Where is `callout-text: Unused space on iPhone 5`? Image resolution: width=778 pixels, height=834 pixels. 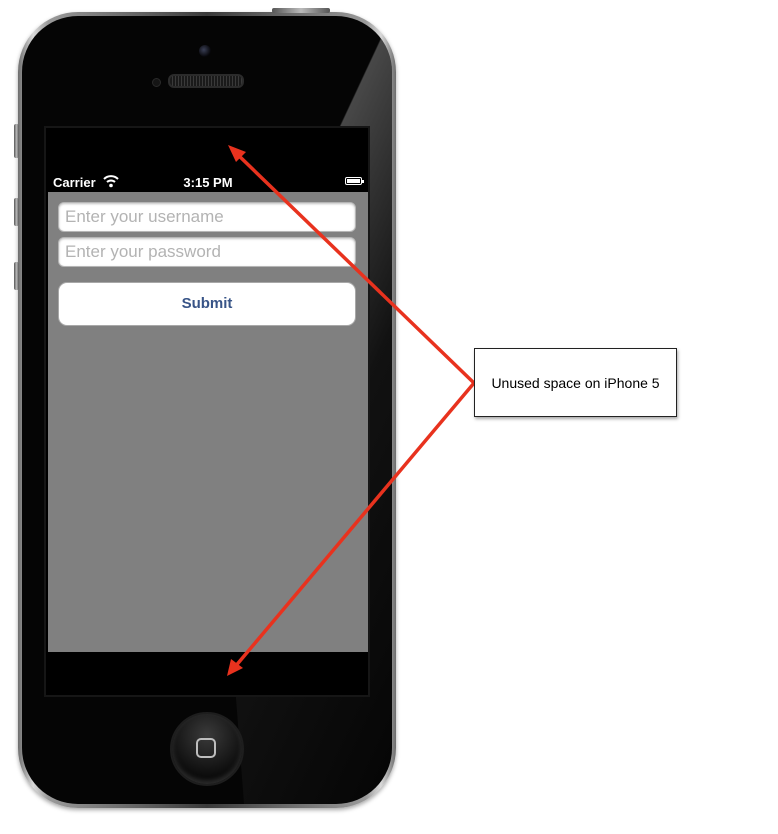
callout-text: Unused space on iPhone 5 is located at coordinates (575, 382).